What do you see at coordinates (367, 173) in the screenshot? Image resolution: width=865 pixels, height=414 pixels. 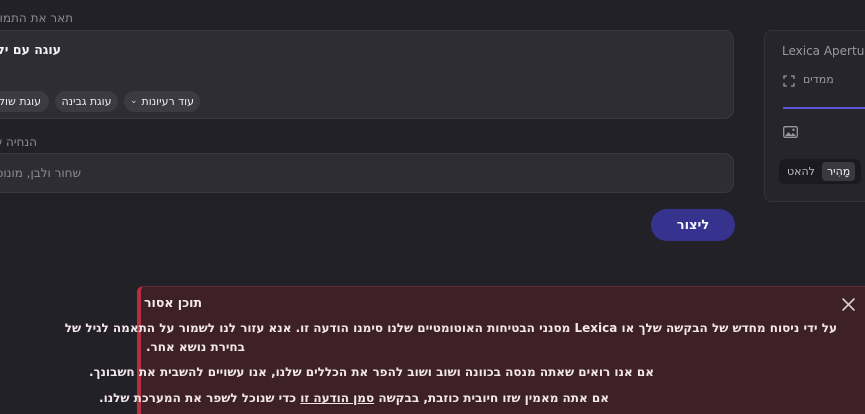 I see `negative-prompt-input` at bounding box center [367, 173].